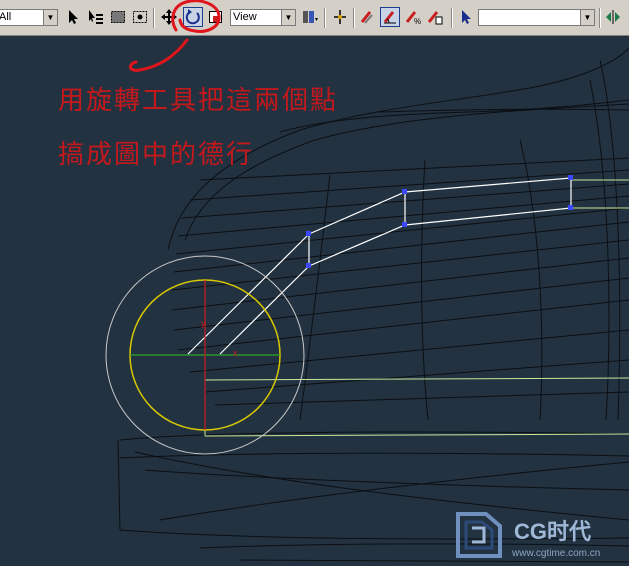 The width and height of the screenshot is (629, 566). What do you see at coordinates (203, 323) in the screenshot?
I see `gizmo-y-label: y` at bounding box center [203, 323].